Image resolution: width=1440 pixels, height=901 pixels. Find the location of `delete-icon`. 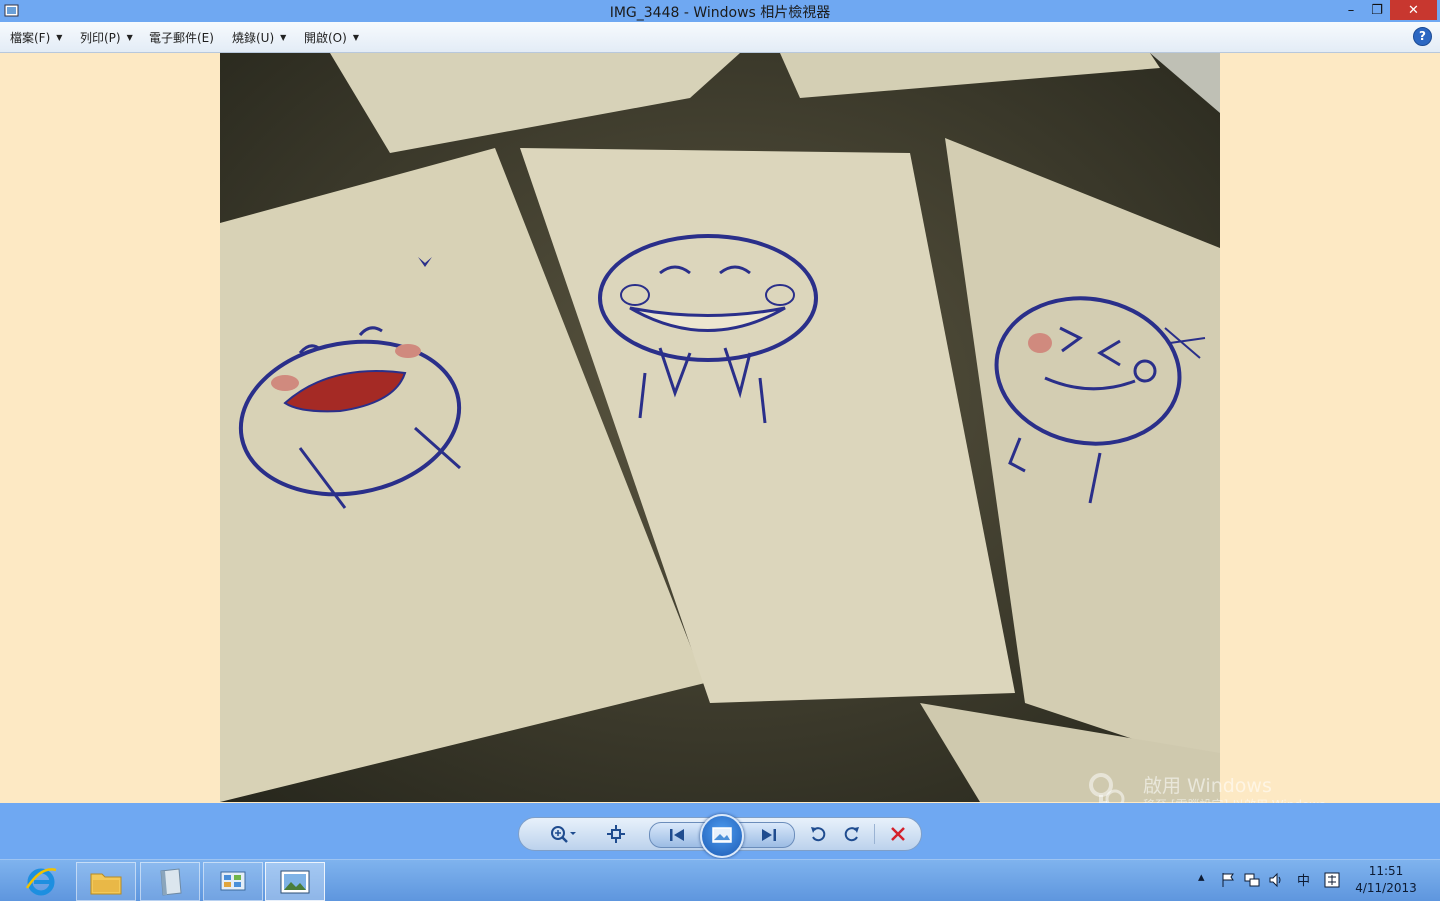

delete-icon is located at coordinates (898, 834).